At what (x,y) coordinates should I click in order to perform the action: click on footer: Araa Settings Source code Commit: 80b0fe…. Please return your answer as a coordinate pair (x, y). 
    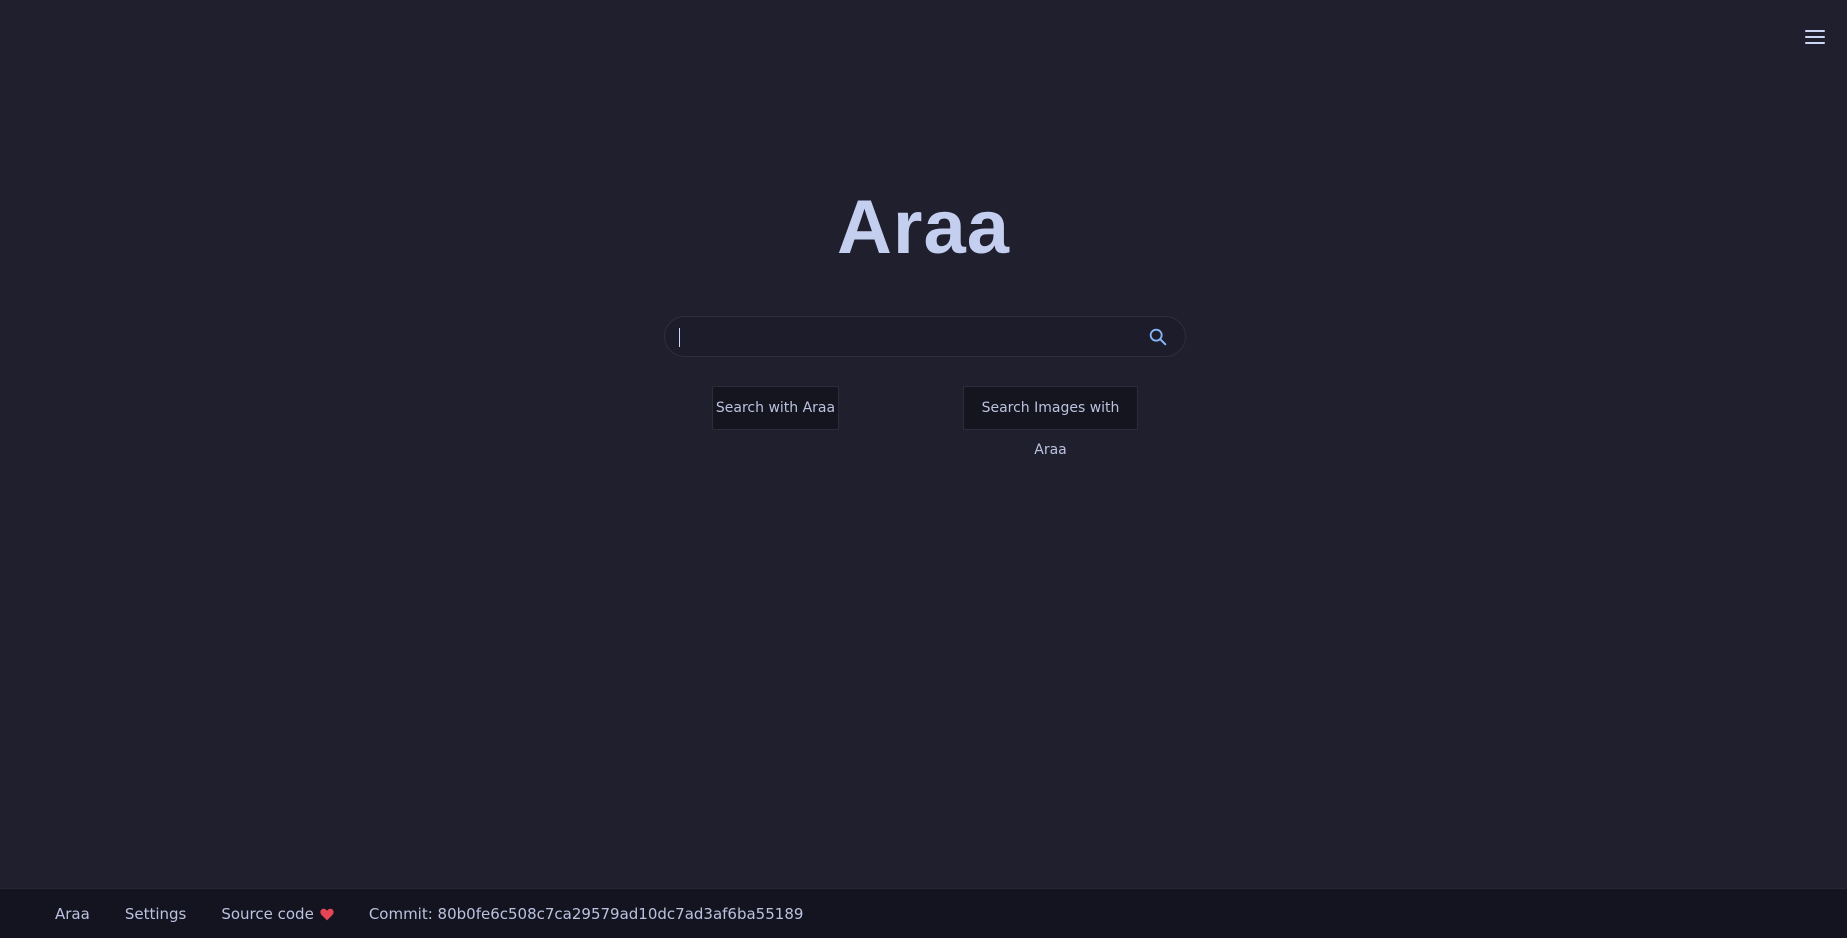
    Looking at the image, I should click on (923, 913).